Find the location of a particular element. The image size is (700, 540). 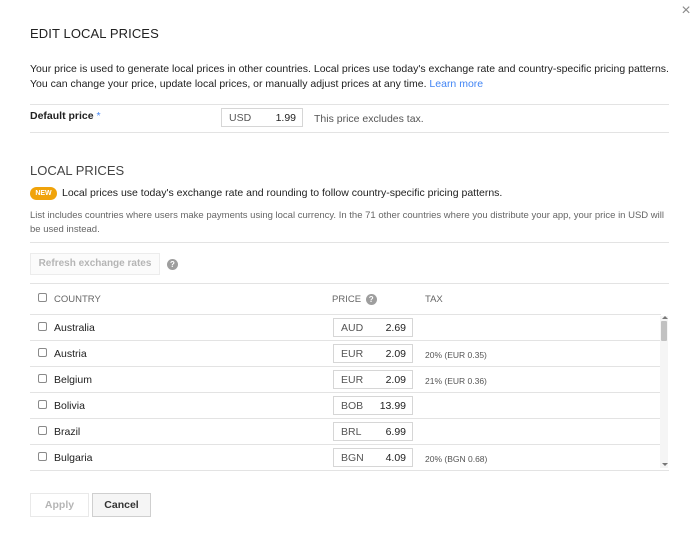

local-prices-title: LOCAL PRICES is located at coordinates (77, 170).